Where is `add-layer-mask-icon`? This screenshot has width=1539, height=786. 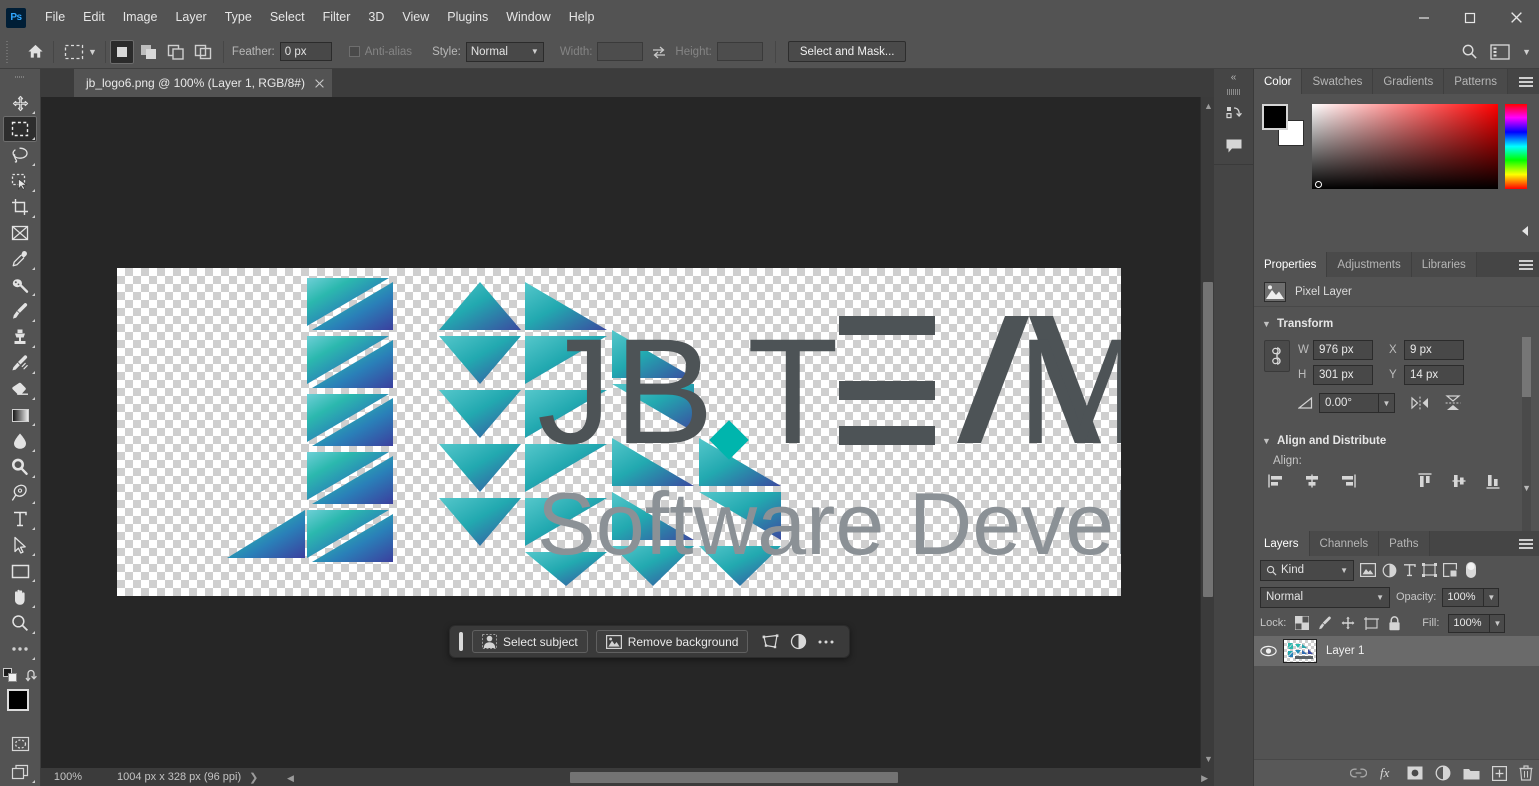
add-layer-mask-icon is located at coordinates (1415, 773).